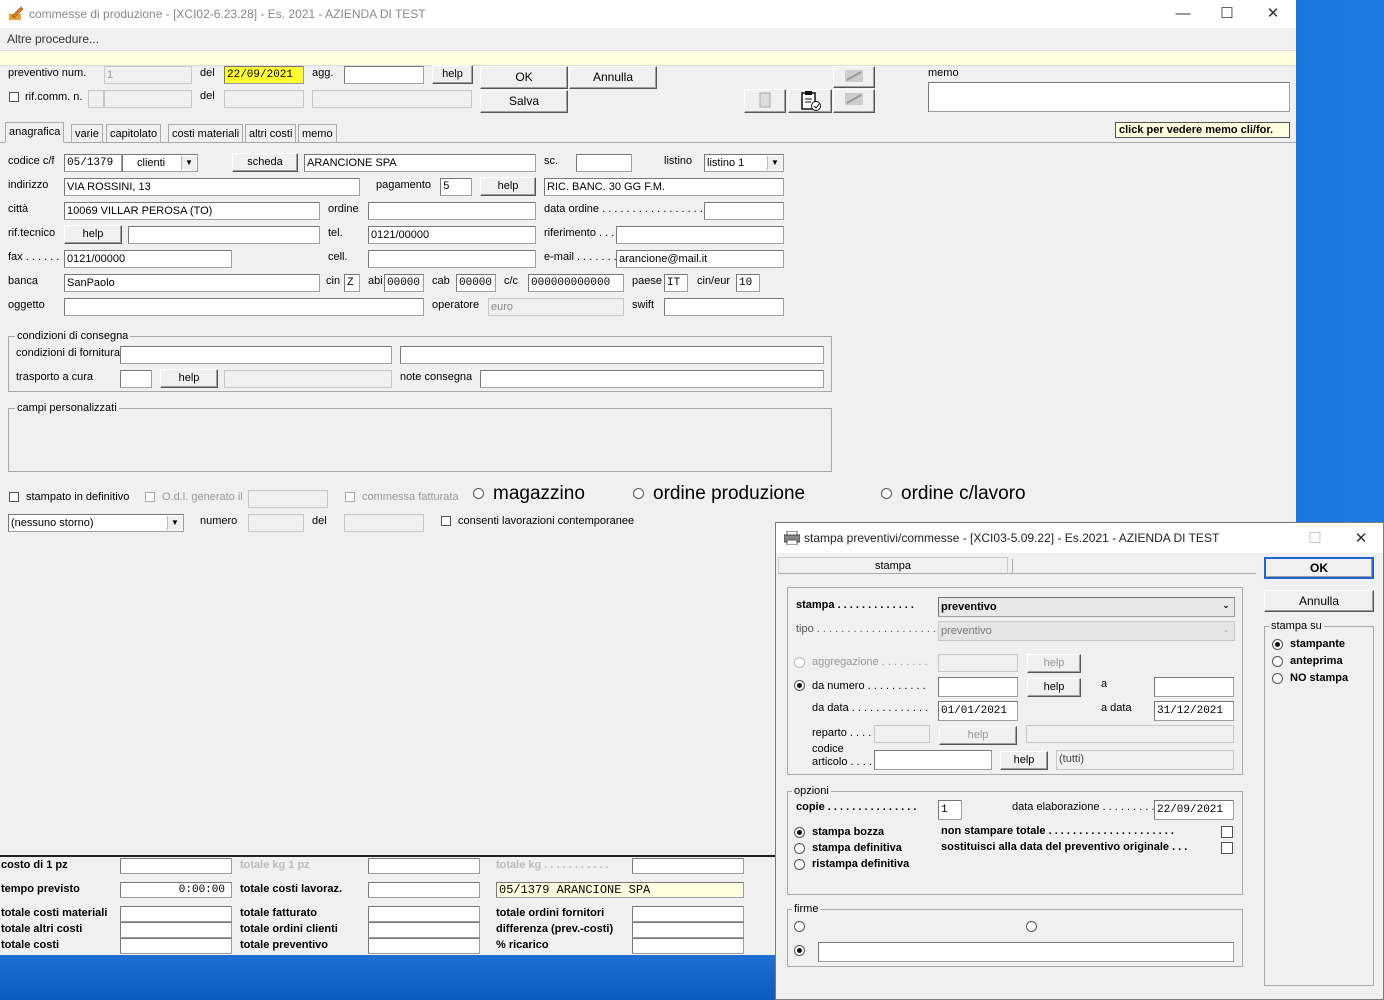  I want to click on tab-anagrafica: anagrafica, so click(35, 132).